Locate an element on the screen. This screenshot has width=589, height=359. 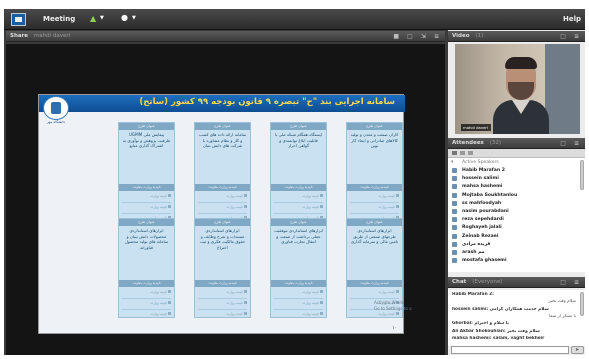
attendee-name: Mojtaba Soukhtanlou is located at coordinates (490, 195).